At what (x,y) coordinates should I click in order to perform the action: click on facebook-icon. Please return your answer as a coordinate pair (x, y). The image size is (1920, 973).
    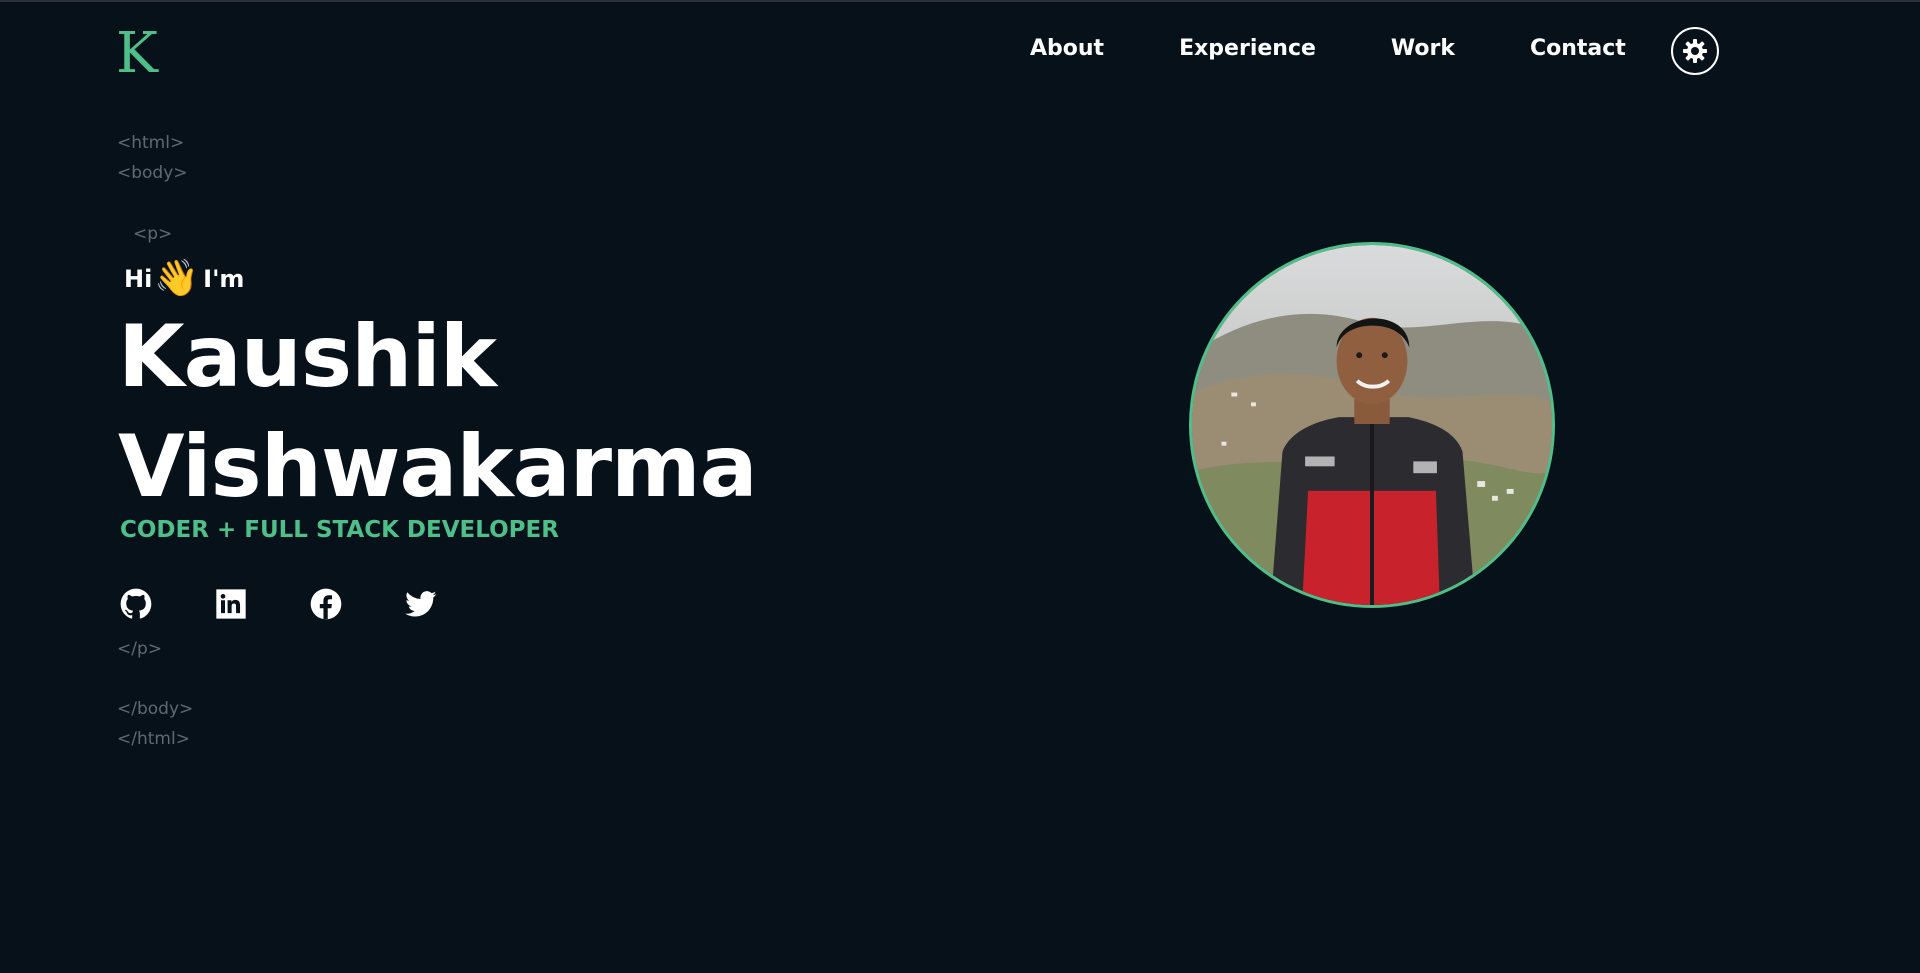
    Looking at the image, I should click on (326, 604).